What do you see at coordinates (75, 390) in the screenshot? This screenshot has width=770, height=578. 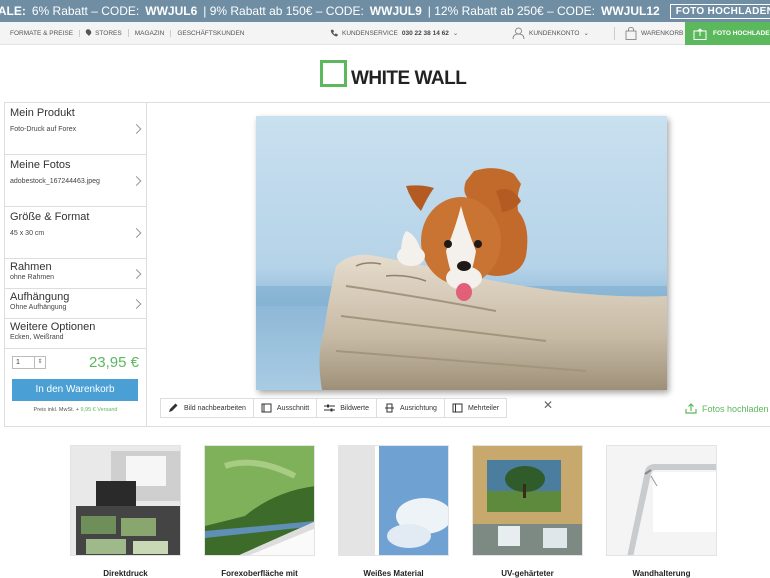 I see `add-to-cart-button: In den Warenkorb` at bounding box center [75, 390].